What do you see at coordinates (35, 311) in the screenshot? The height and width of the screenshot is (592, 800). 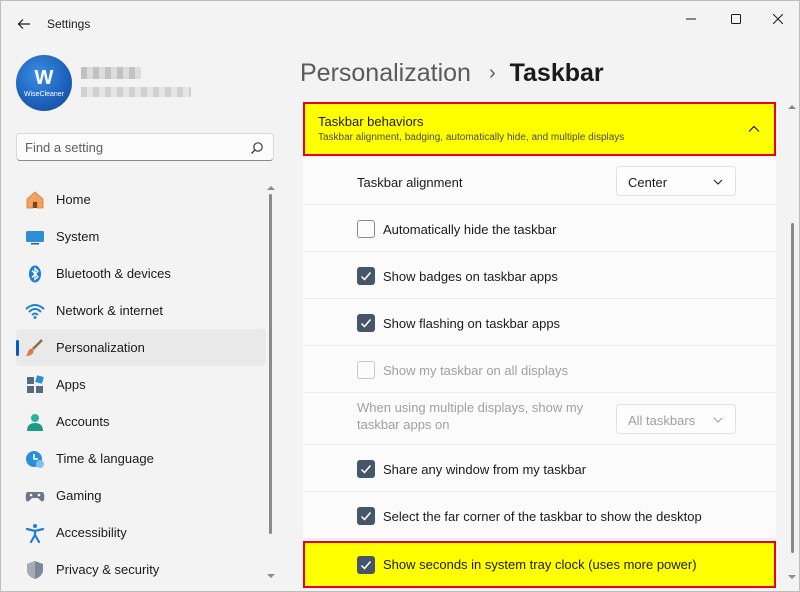 I see `wifi-icon` at bounding box center [35, 311].